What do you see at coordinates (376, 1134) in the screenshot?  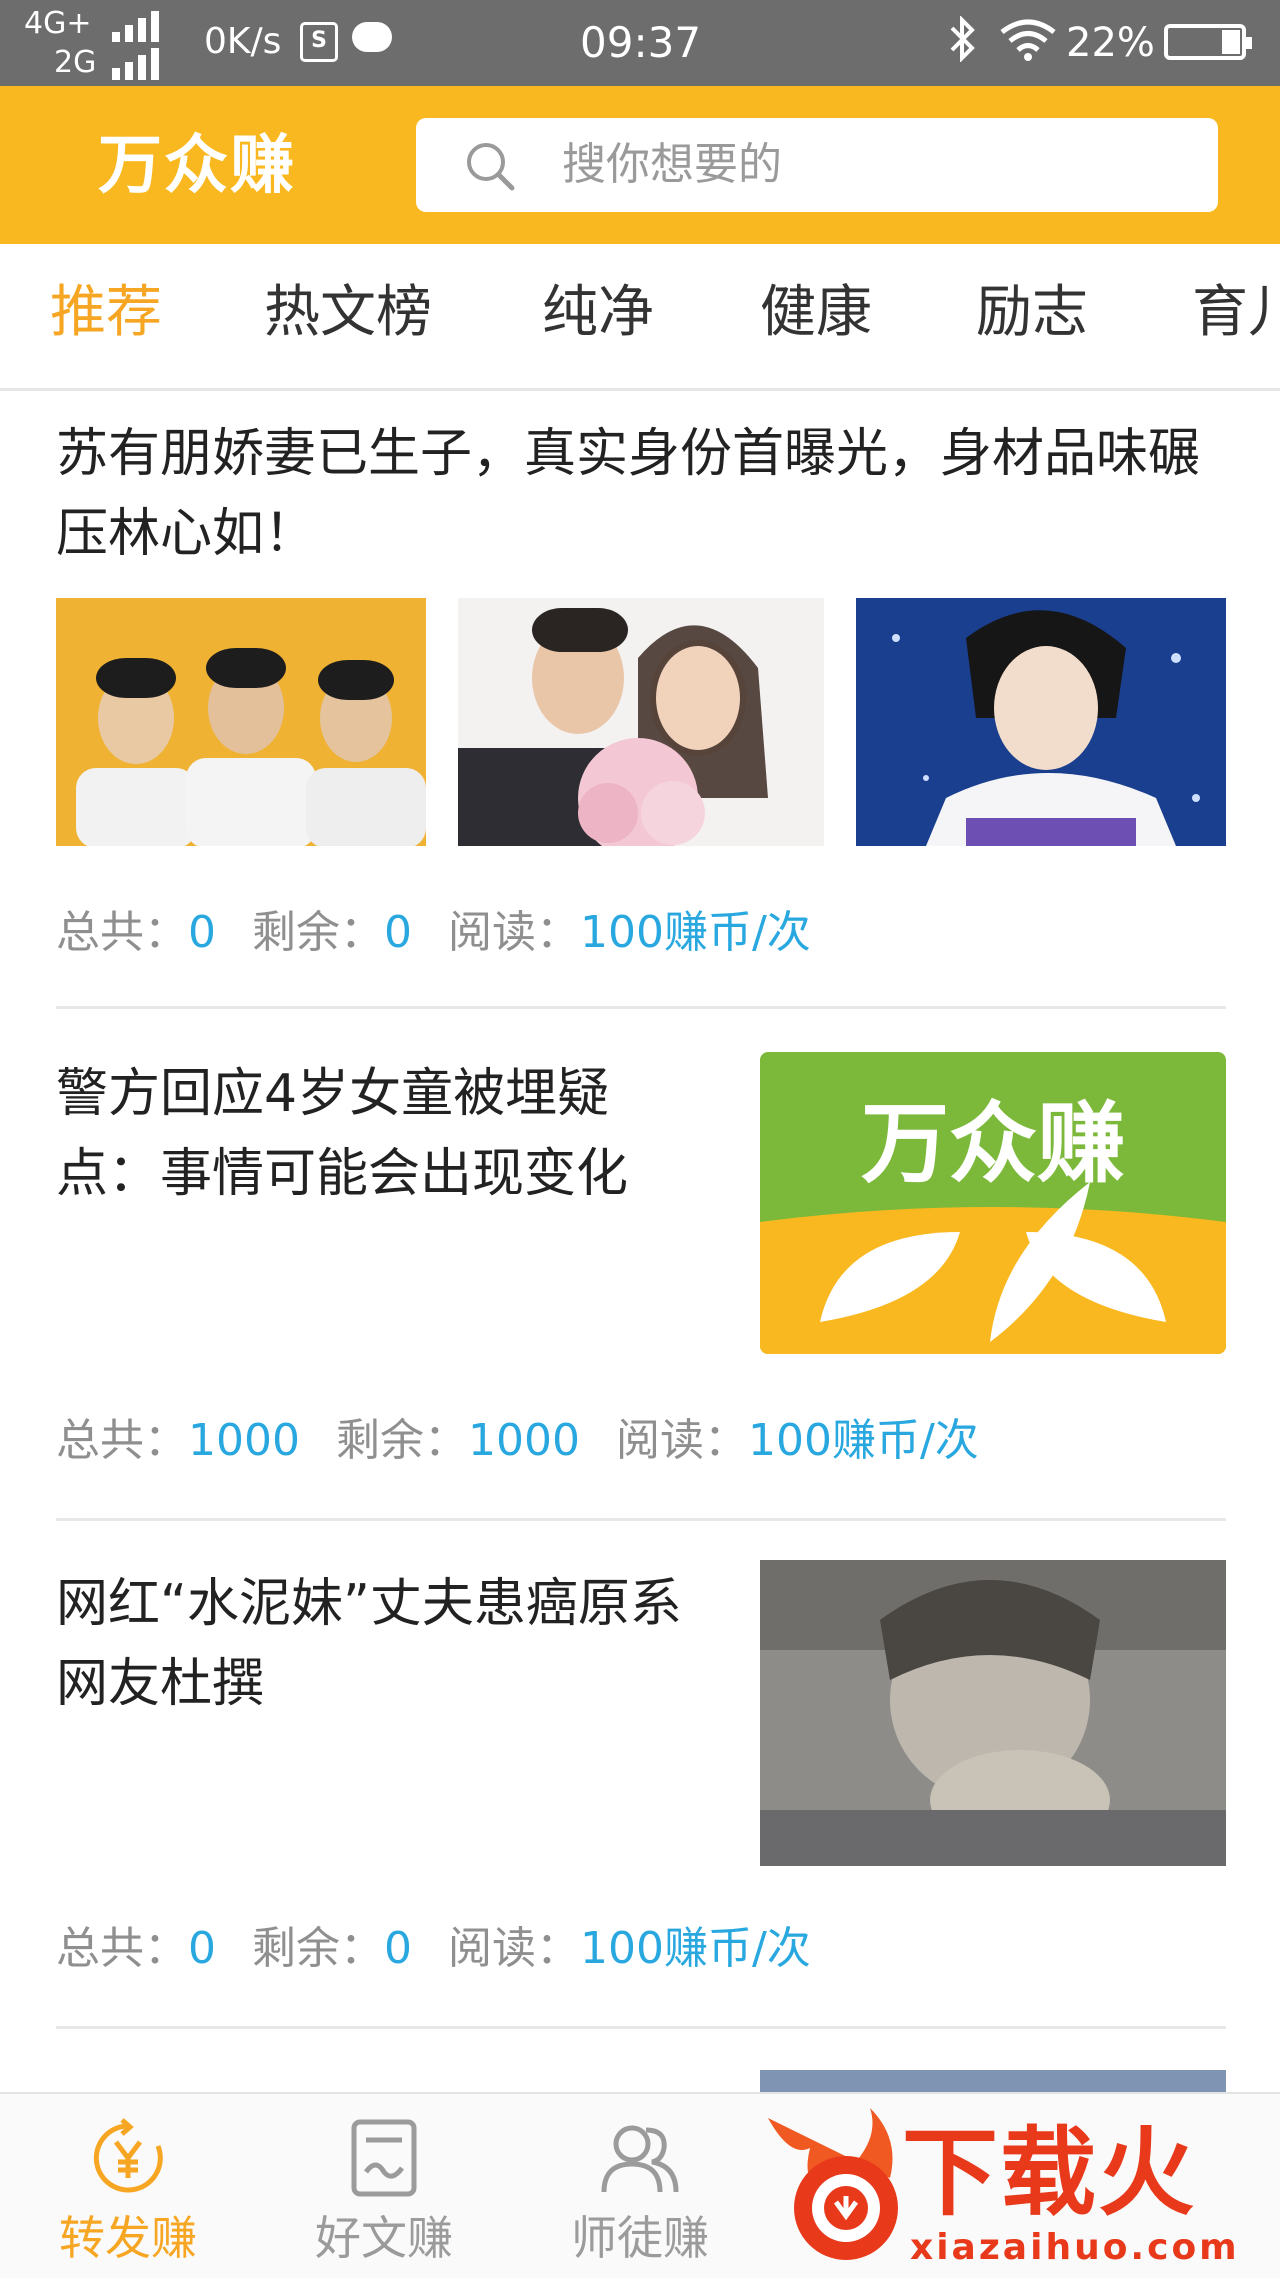 I see `article-title: 警方回应4岁女童被埋疑点：事情可能会出现变化` at bounding box center [376, 1134].